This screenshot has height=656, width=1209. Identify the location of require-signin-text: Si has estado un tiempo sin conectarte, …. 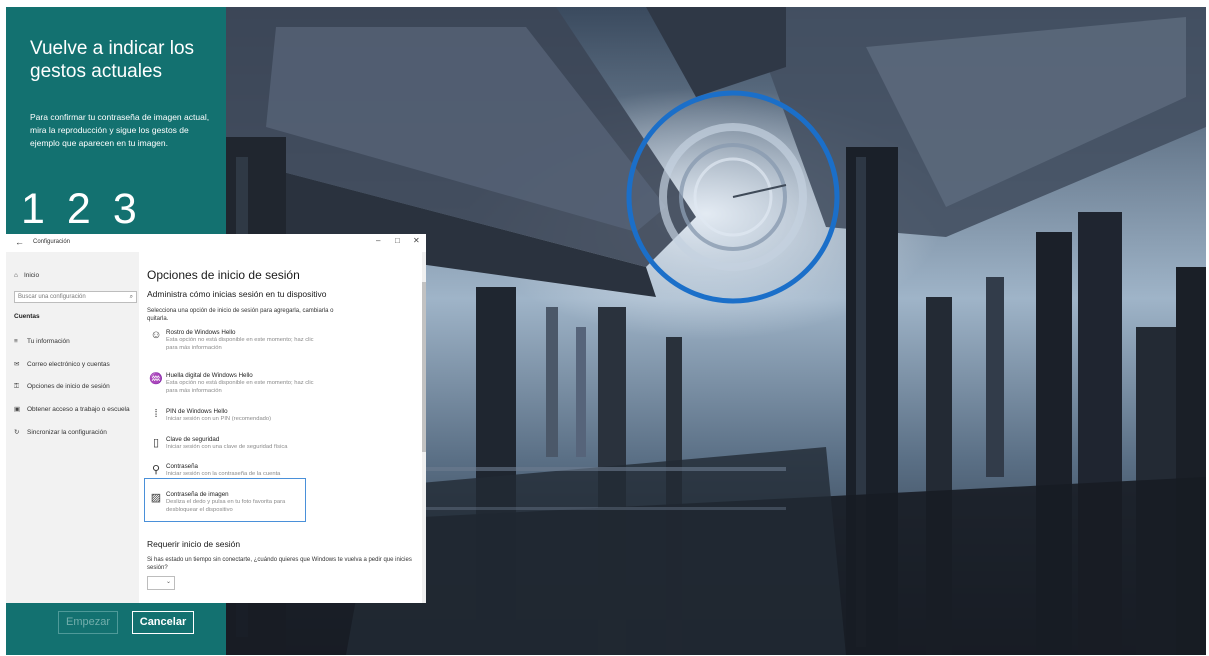
(279, 564).